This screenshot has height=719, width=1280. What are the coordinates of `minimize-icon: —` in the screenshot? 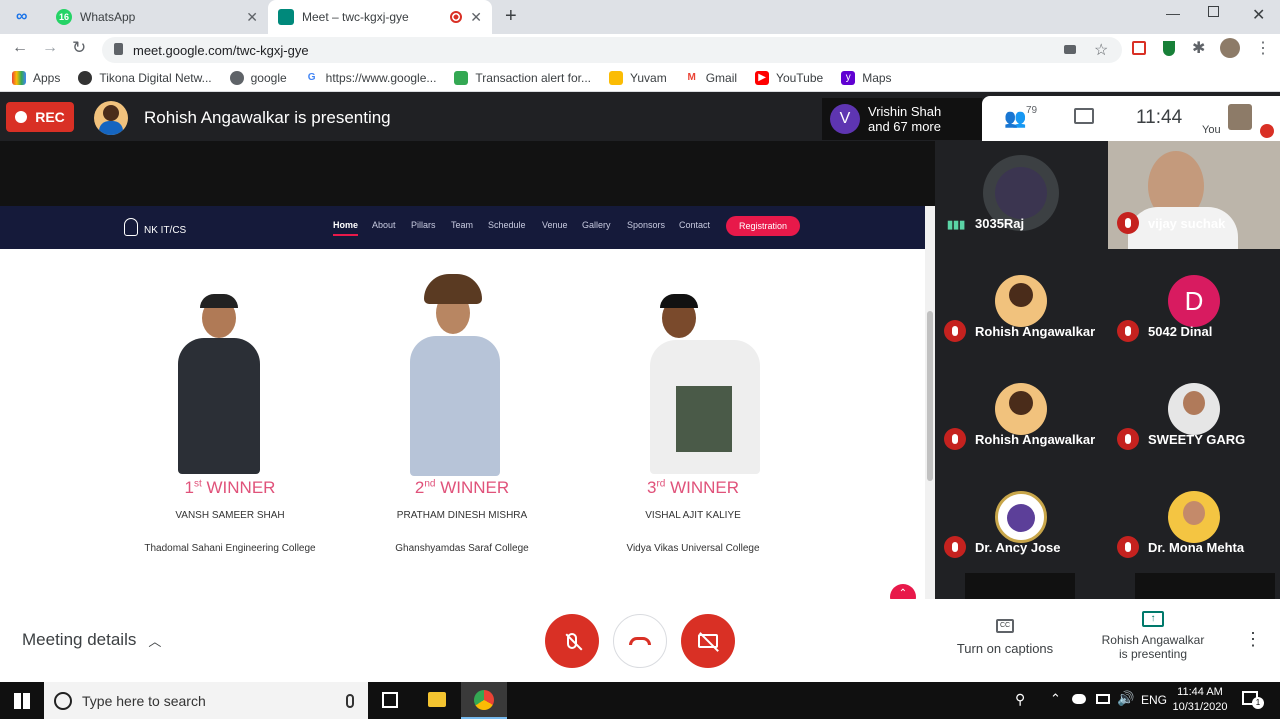 It's located at (1173, 13).